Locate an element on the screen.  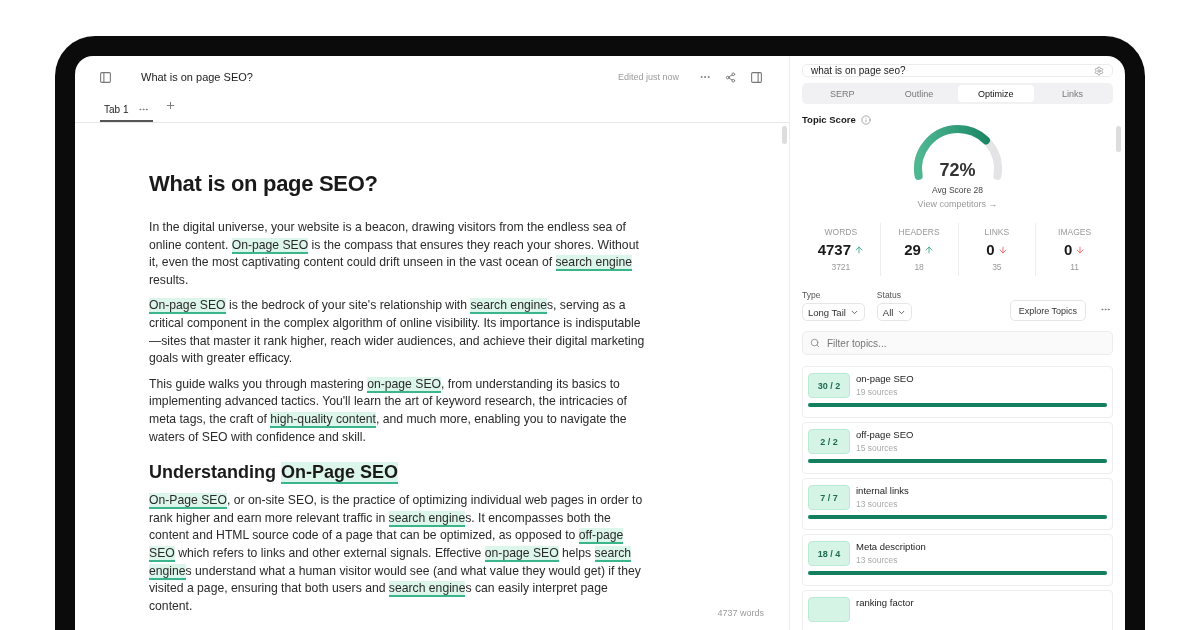
filter-label: Status is located at coordinates (889, 295).